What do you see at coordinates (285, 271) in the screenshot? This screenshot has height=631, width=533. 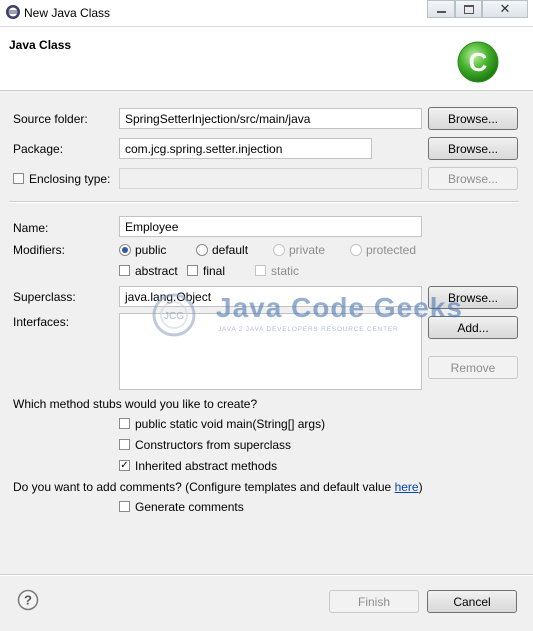 I see `static-checkbox-label: static` at bounding box center [285, 271].